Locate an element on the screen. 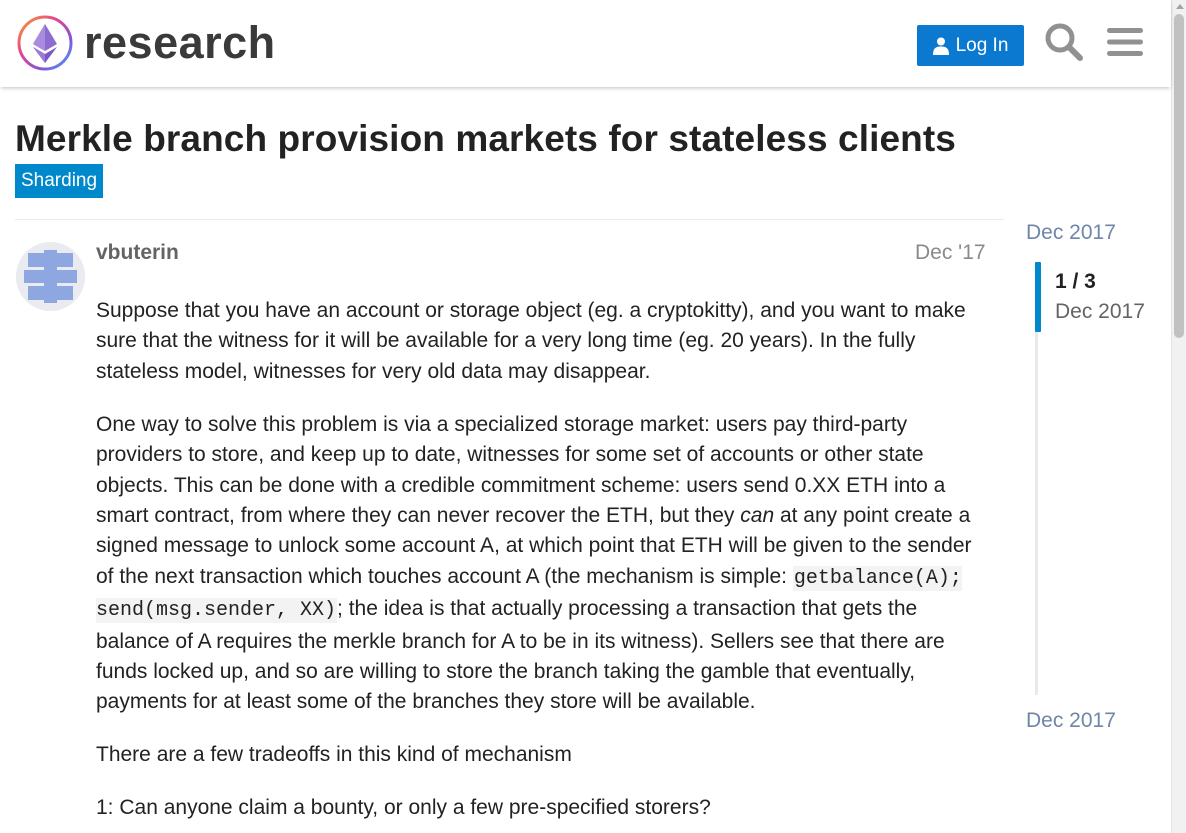 This screenshot has height=833, width=1186. emphasis-can: can is located at coordinates (757, 516).